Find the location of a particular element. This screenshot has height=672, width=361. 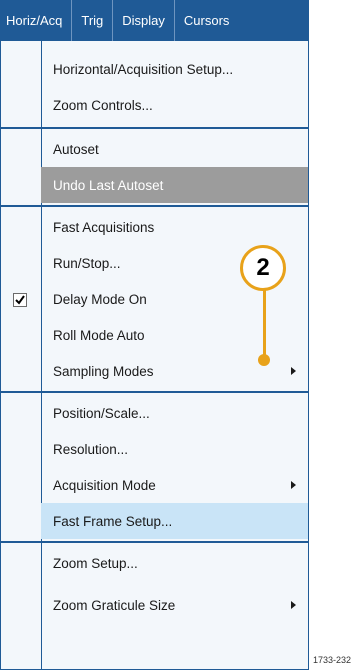

callout-number: 2 is located at coordinates (263, 268).